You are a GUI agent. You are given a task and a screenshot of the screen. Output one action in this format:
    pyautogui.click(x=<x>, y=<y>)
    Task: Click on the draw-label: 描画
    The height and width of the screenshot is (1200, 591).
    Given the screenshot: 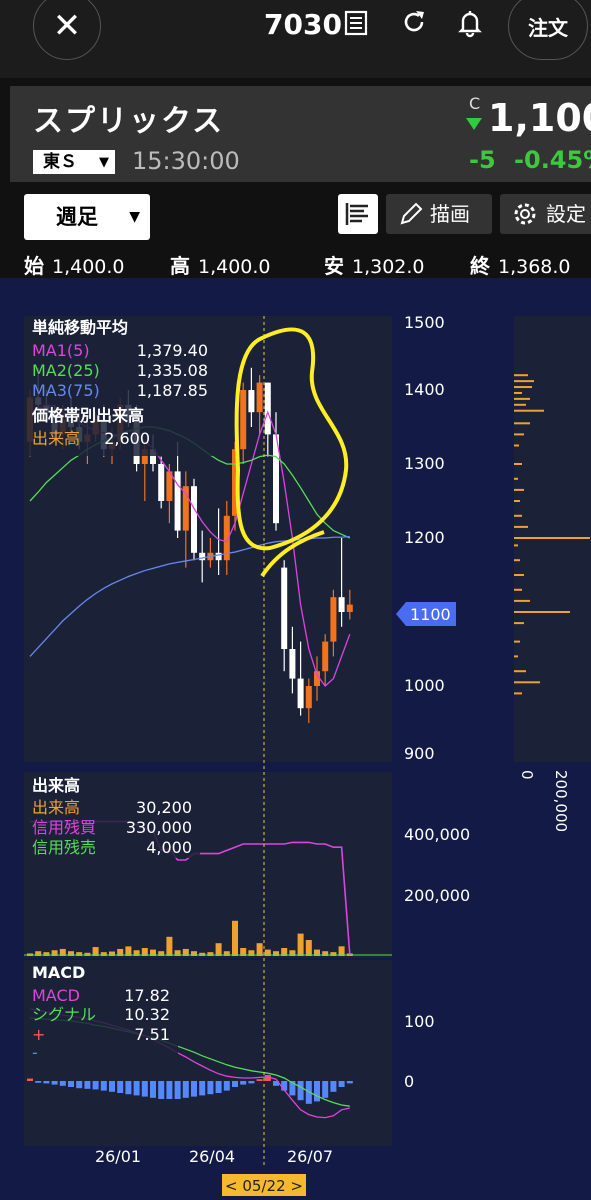 What is the action you would take?
    pyautogui.click(x=450, y=214)
    